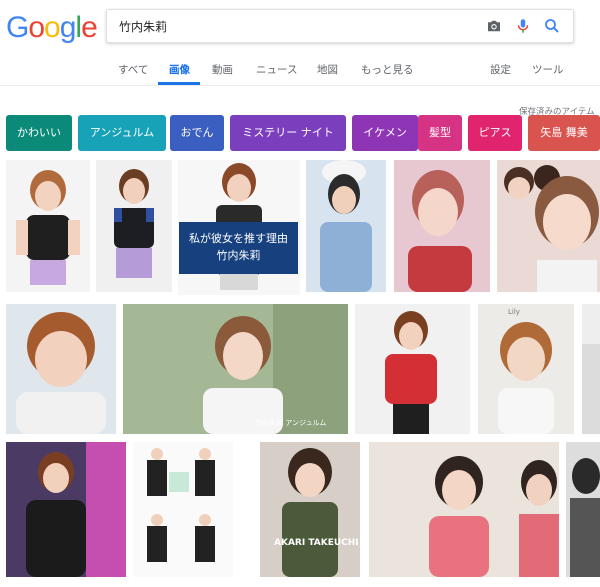  I want to click on header-divider, so click(300, 85).